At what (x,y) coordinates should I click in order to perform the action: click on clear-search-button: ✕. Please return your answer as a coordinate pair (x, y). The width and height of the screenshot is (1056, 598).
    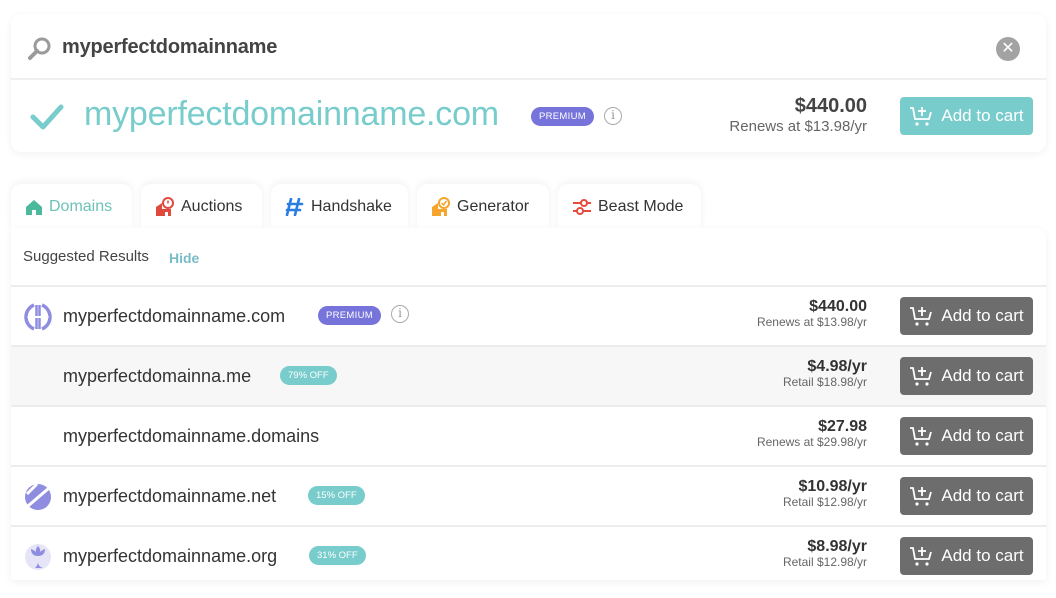
    Looking at the image, I should click on (1008, 49).